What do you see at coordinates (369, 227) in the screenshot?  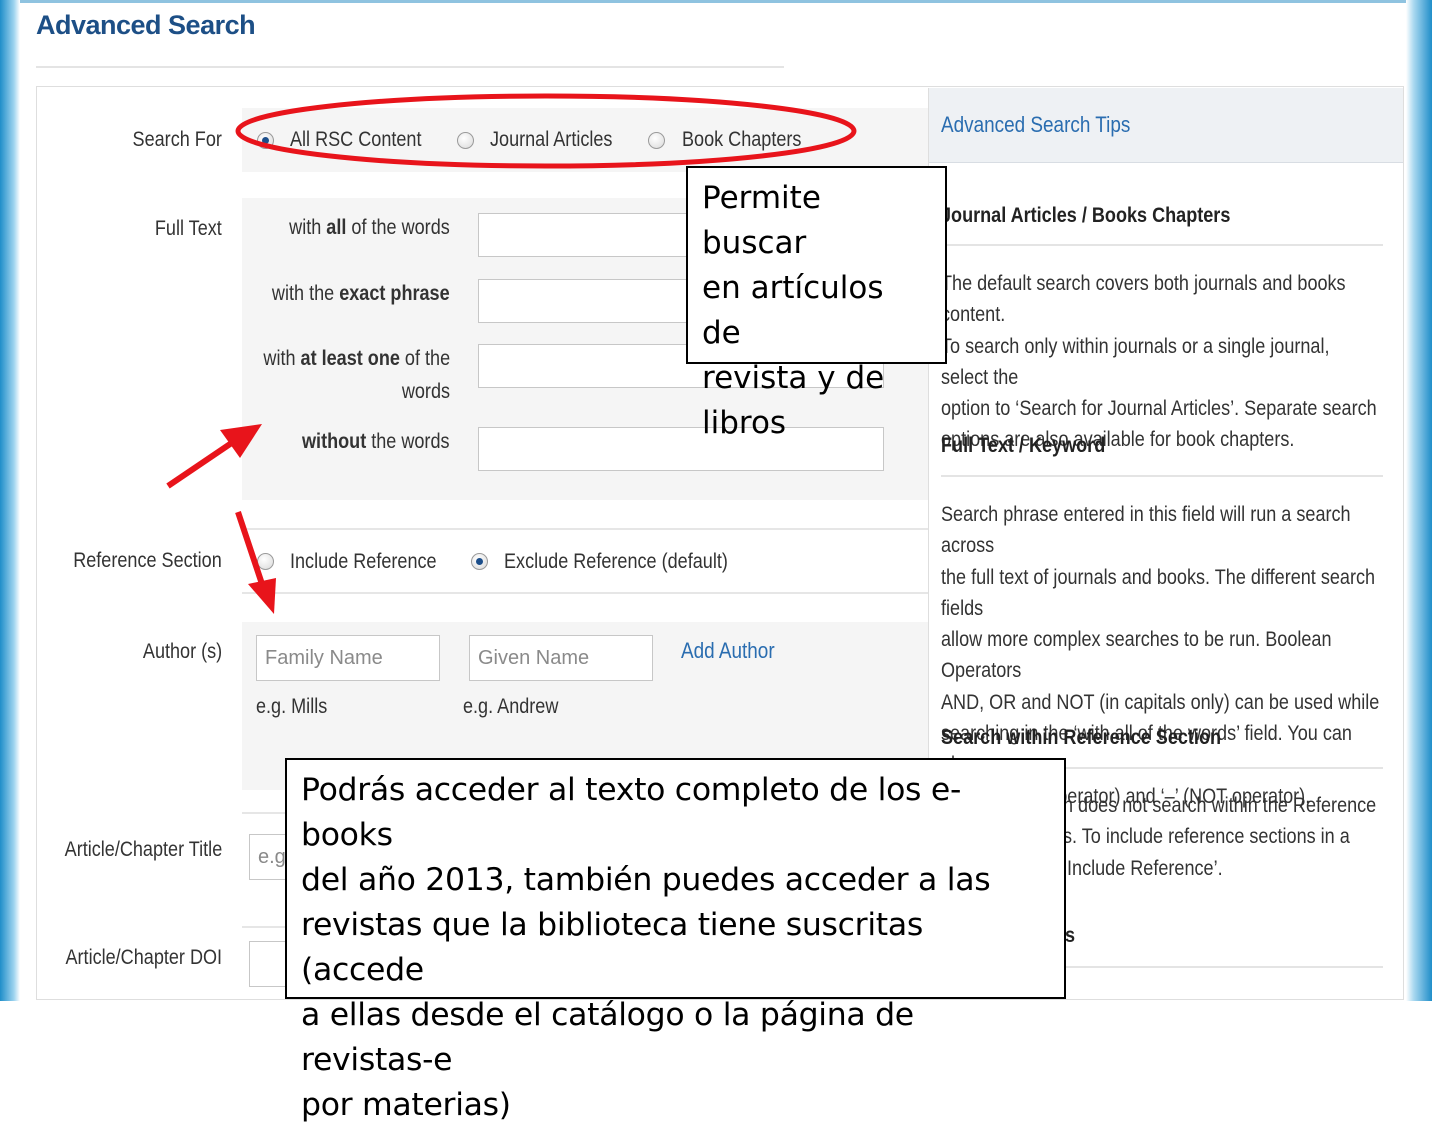 I see `all-words-label: with all of the words` at bounding box center [369, 227].